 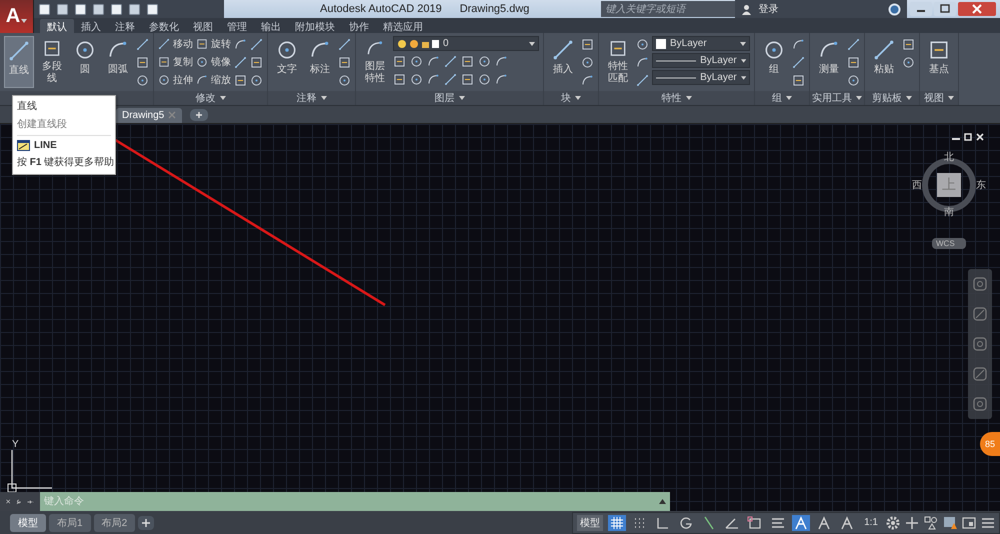 What do you see at coordinates (164, 26) in the screenshot?
I see `ribbon-tab: 参数化` at bounding box center [164, 26].